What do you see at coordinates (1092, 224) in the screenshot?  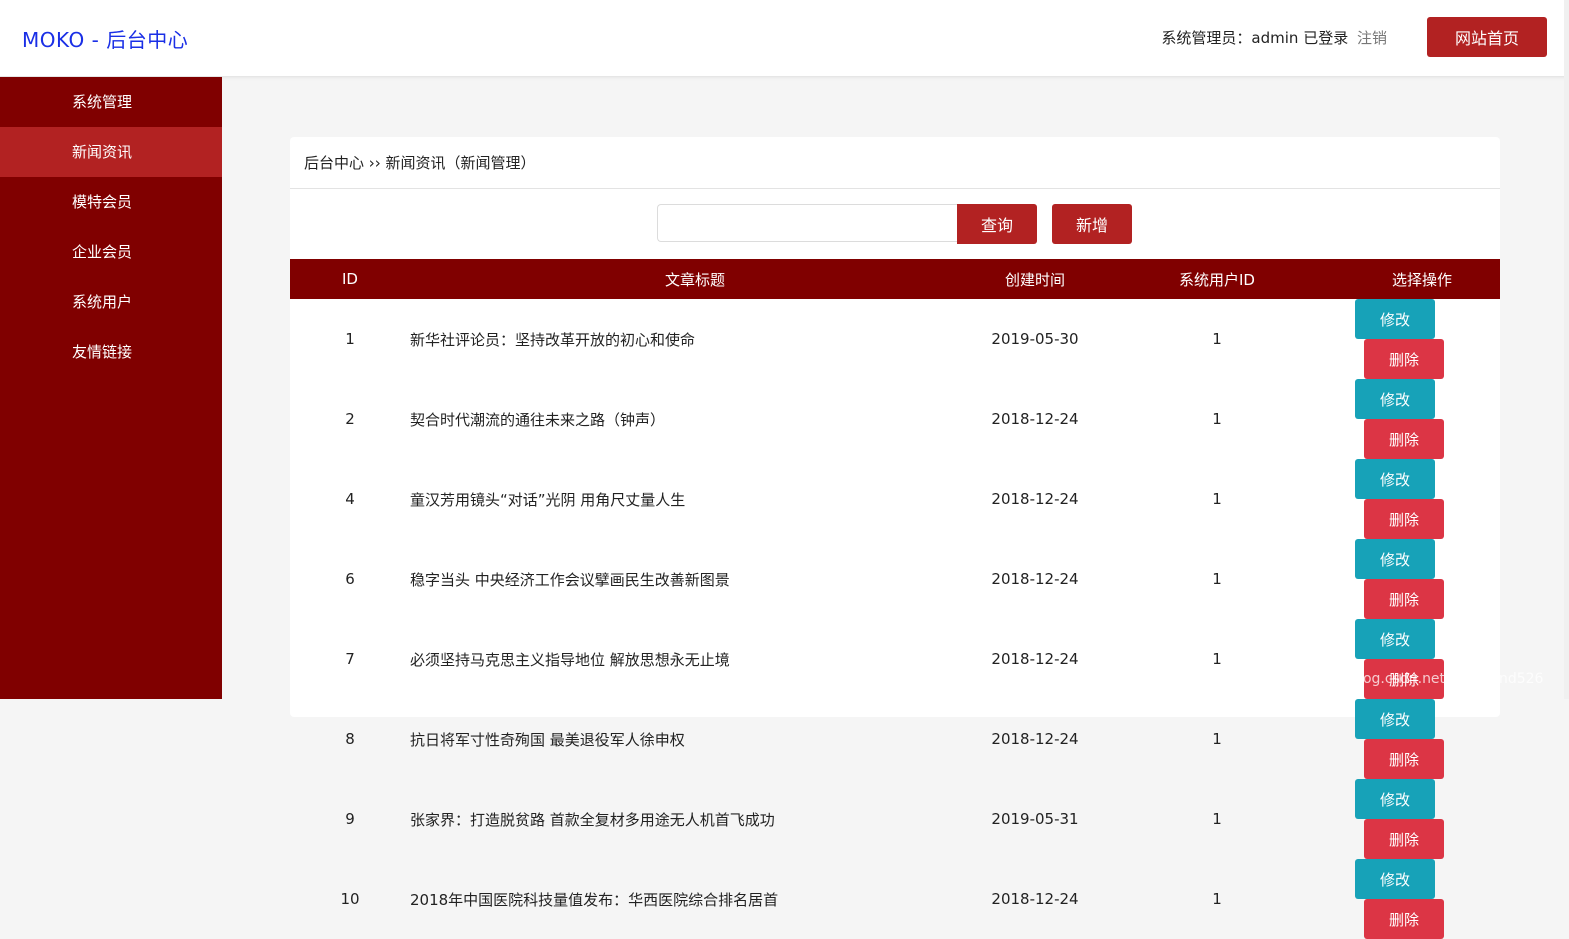 I see `add-button: 新增` at bounding box center [1092, 224].